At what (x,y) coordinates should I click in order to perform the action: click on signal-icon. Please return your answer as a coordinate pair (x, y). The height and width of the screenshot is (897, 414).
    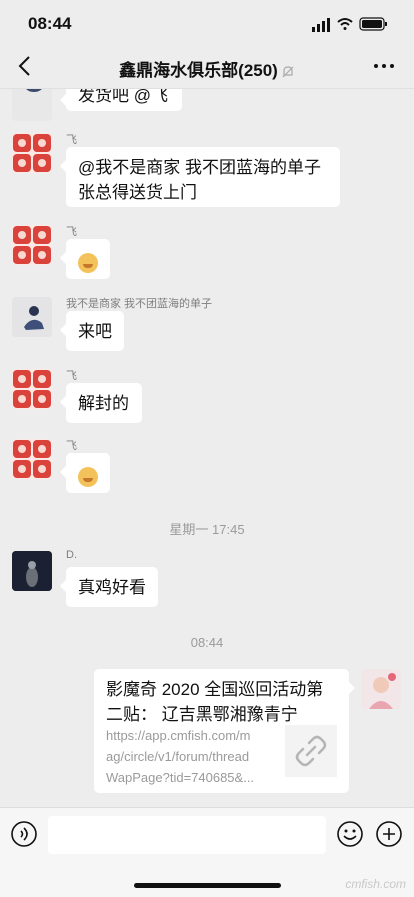
    Looking at the image, I should click on (321, 25).